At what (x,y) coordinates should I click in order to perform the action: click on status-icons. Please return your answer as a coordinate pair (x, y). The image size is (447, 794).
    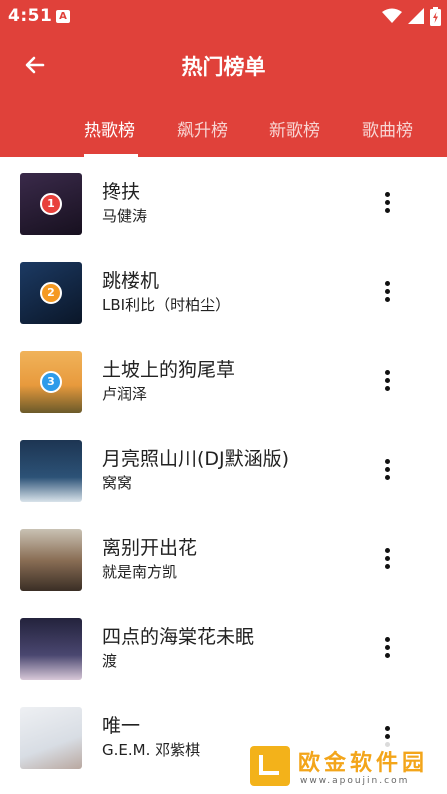
    Looking at the image, I should click on (411, 16).